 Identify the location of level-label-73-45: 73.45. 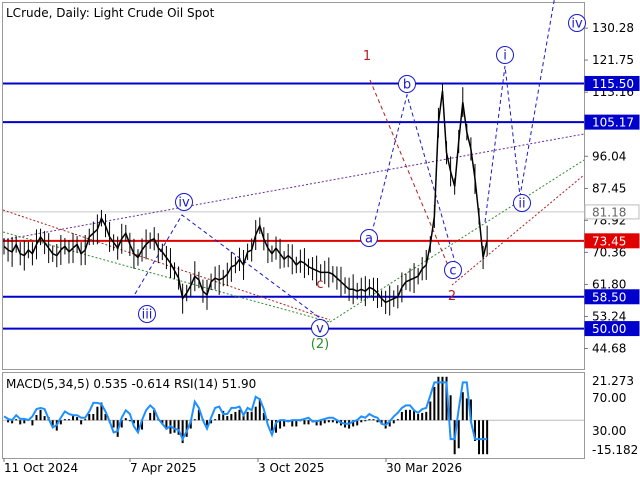
(609, 241).